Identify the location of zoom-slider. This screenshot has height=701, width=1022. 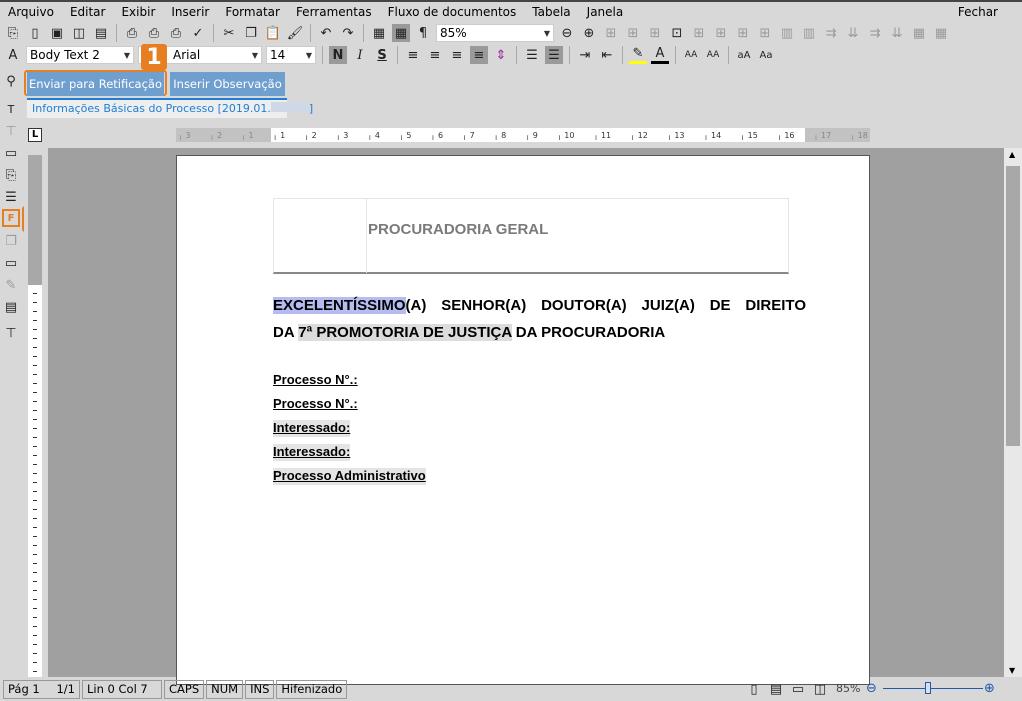
(933, 688).